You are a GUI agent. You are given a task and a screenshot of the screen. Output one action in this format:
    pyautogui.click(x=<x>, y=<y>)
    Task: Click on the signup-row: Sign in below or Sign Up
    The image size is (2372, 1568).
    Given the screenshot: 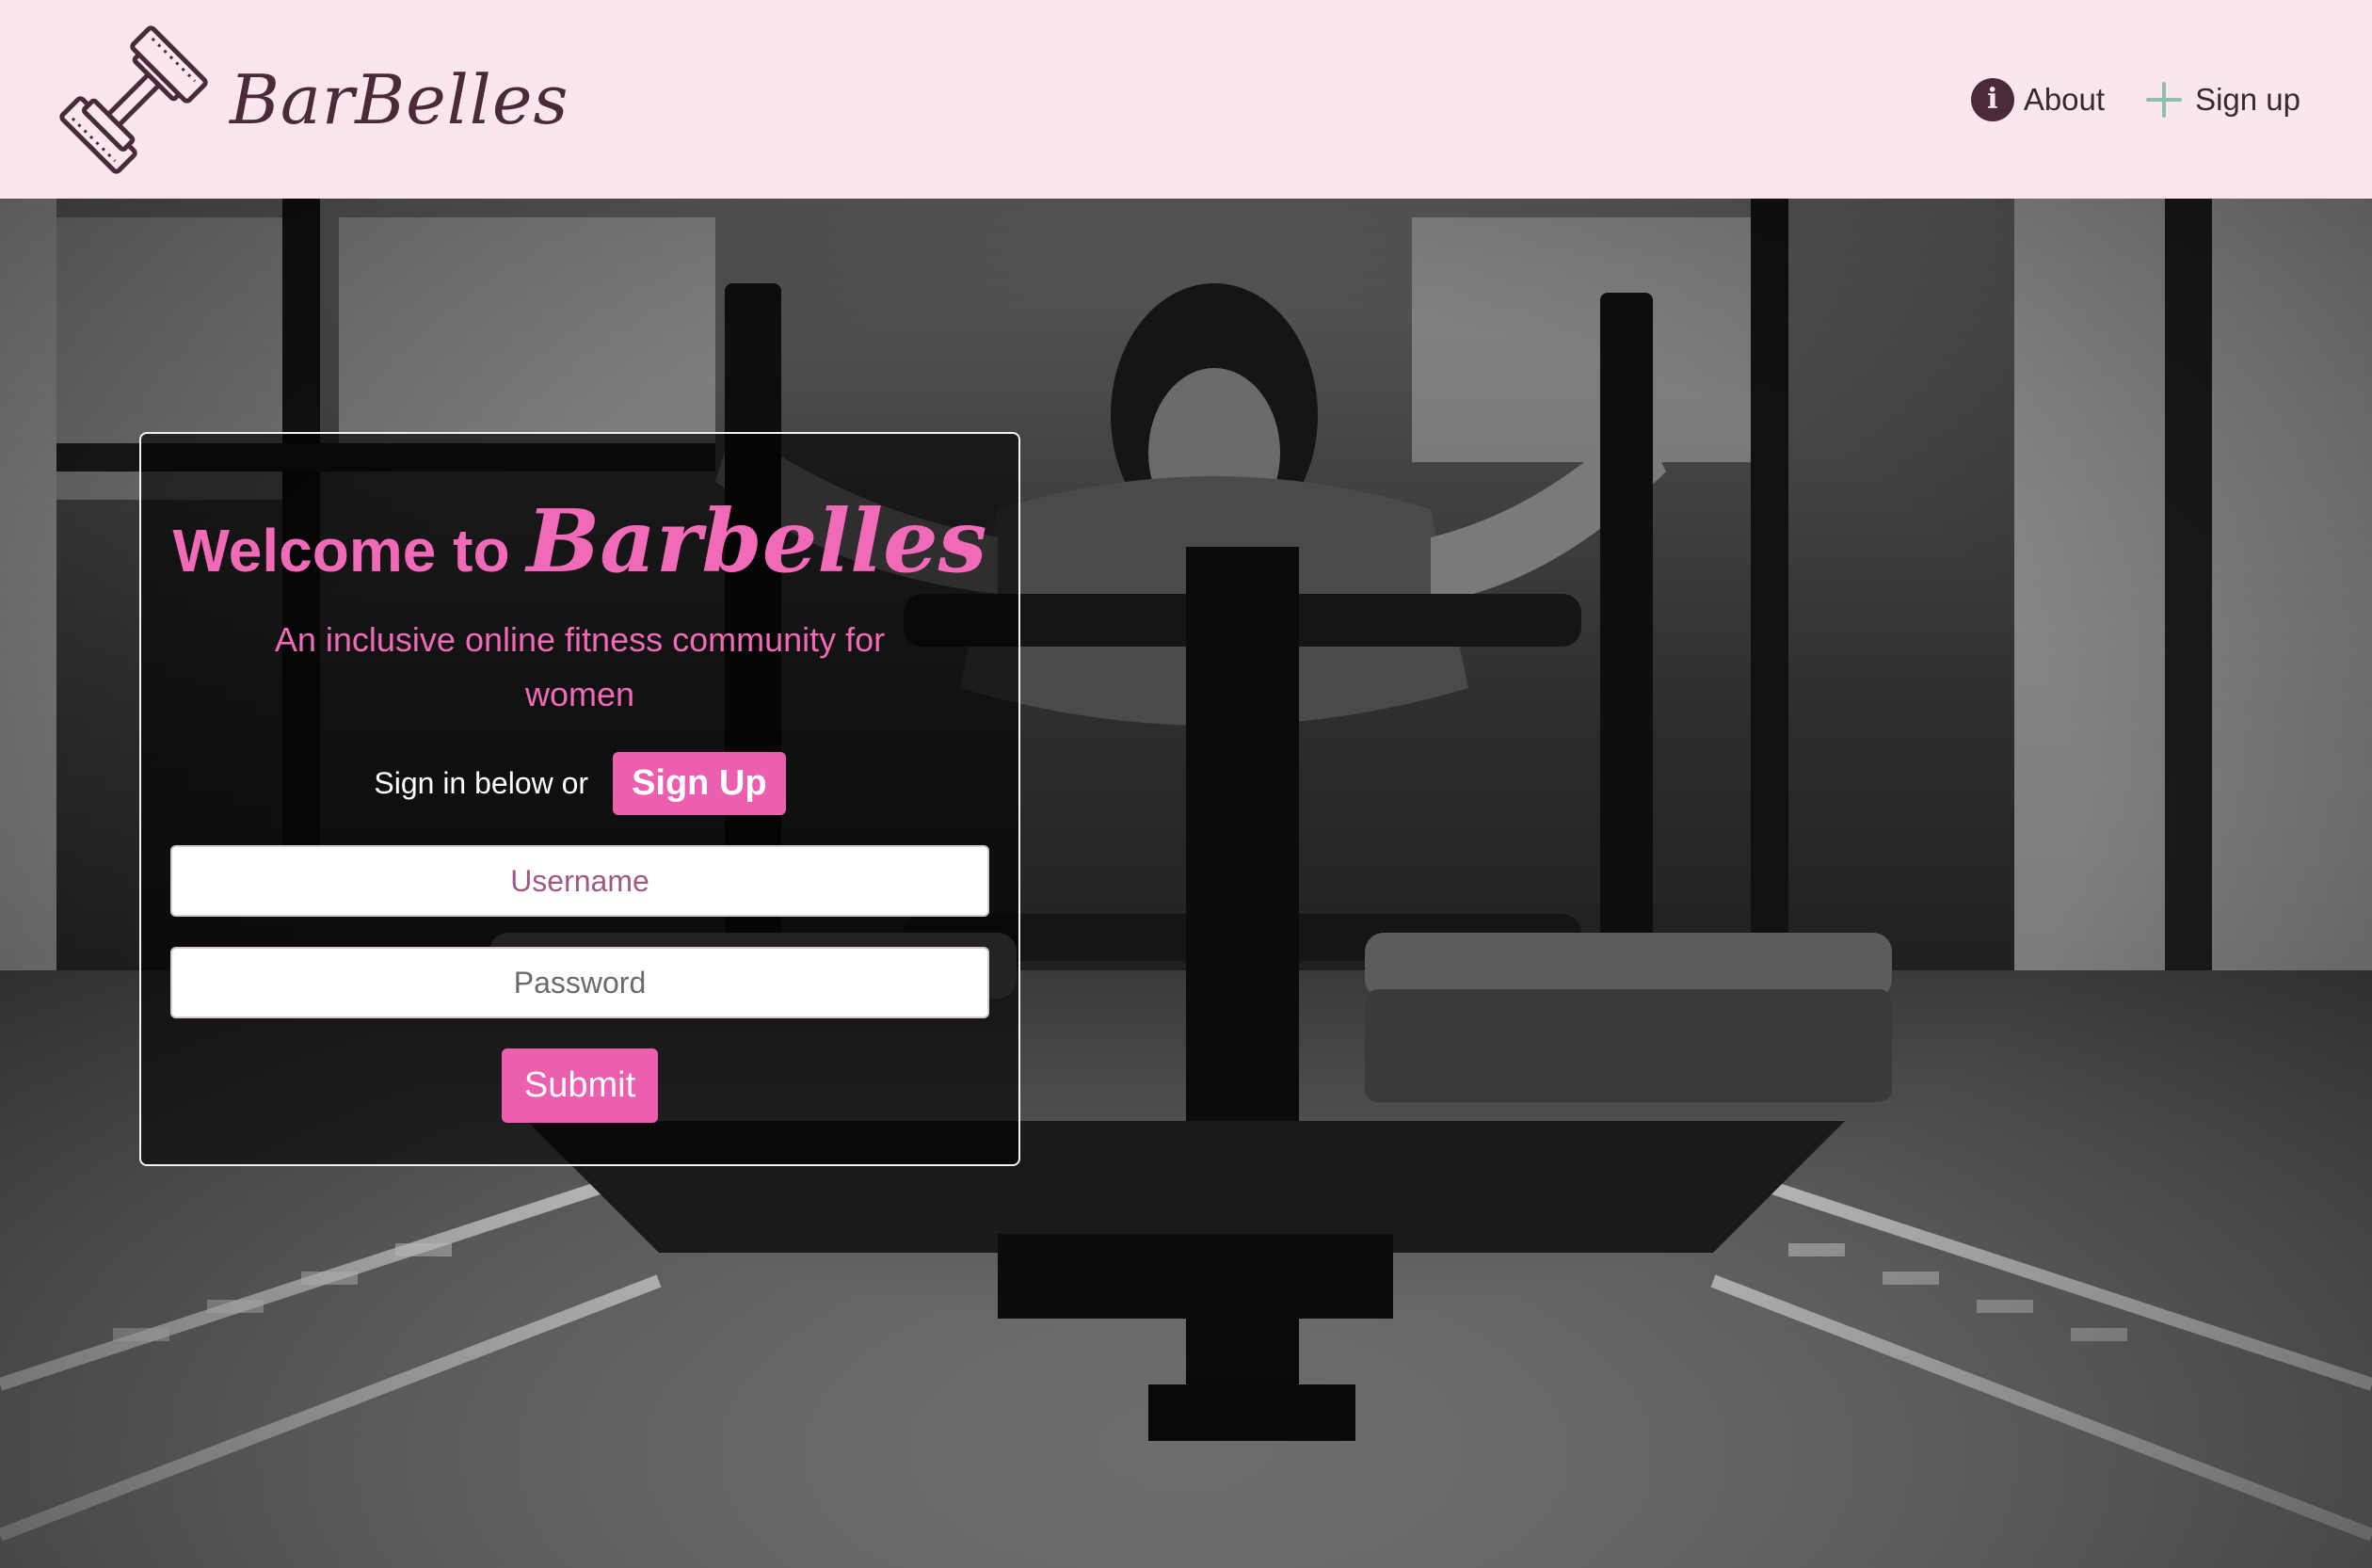 What is the action you would take?
    pyautogui.click(x=580, y=783)
    